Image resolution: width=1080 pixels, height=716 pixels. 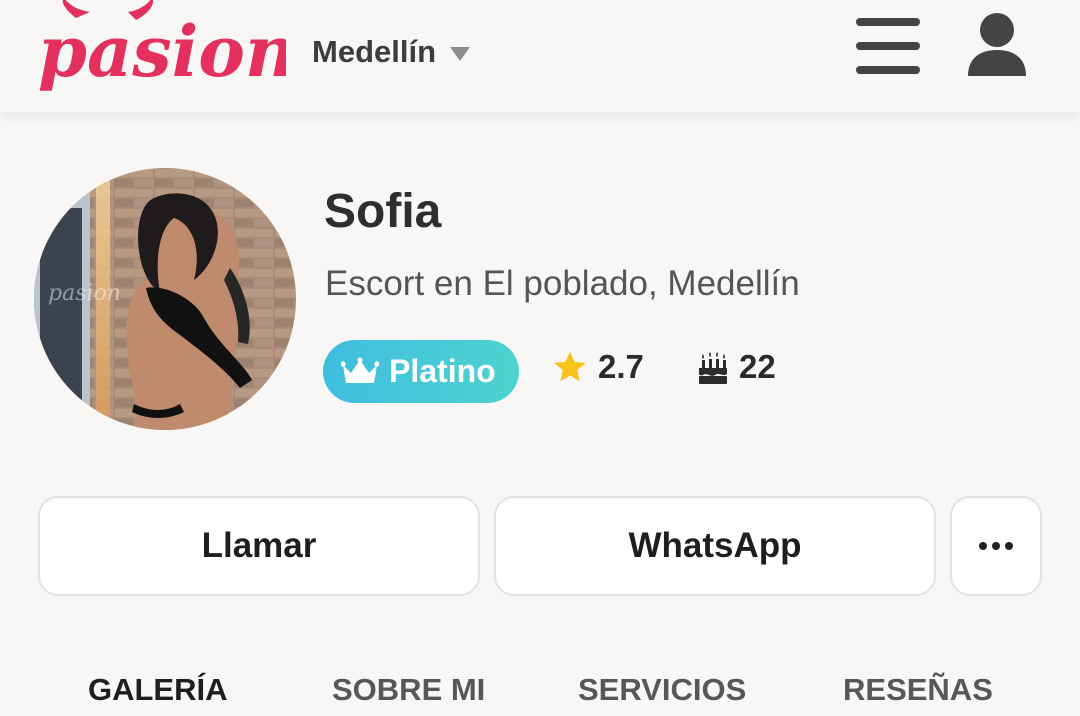 I want to click on call-button-label: Llamar, so click(x=259, y=545).